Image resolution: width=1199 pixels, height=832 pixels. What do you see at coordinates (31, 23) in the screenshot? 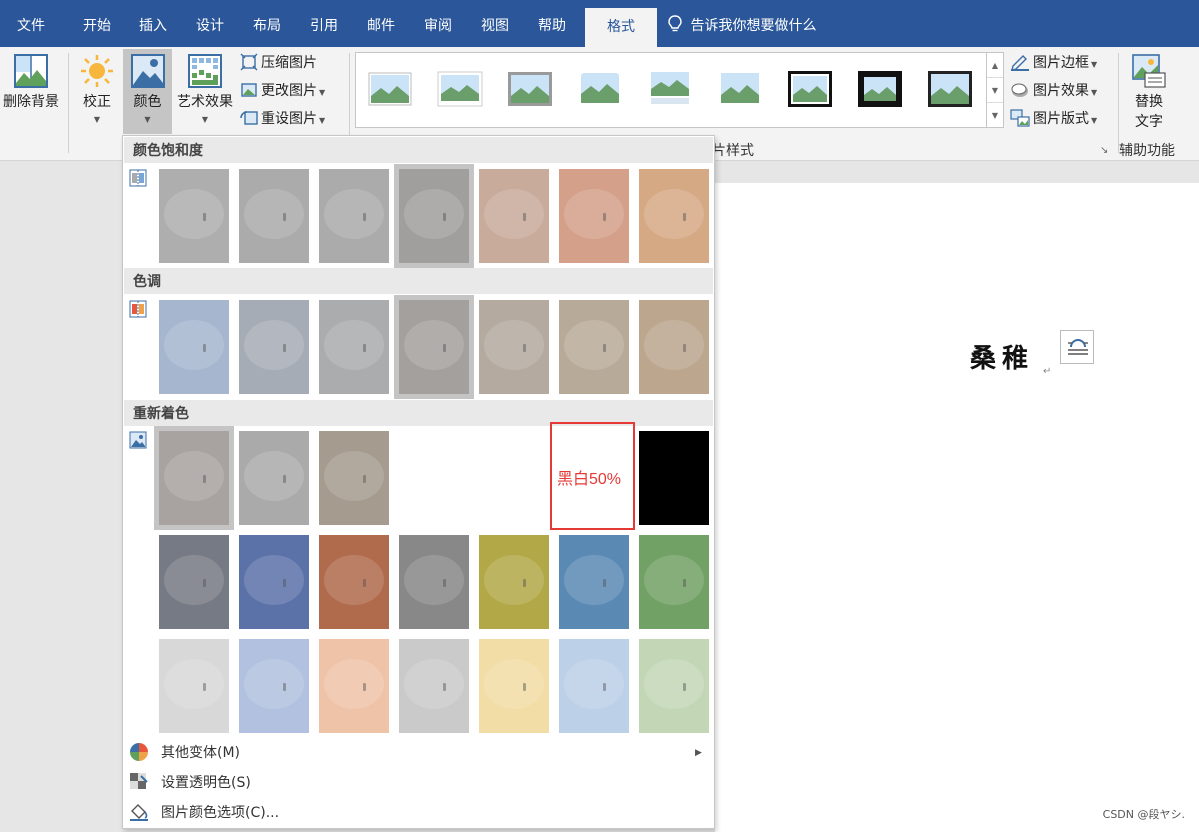
I see `tab-file: 文件` at bounding box center [31, 23].